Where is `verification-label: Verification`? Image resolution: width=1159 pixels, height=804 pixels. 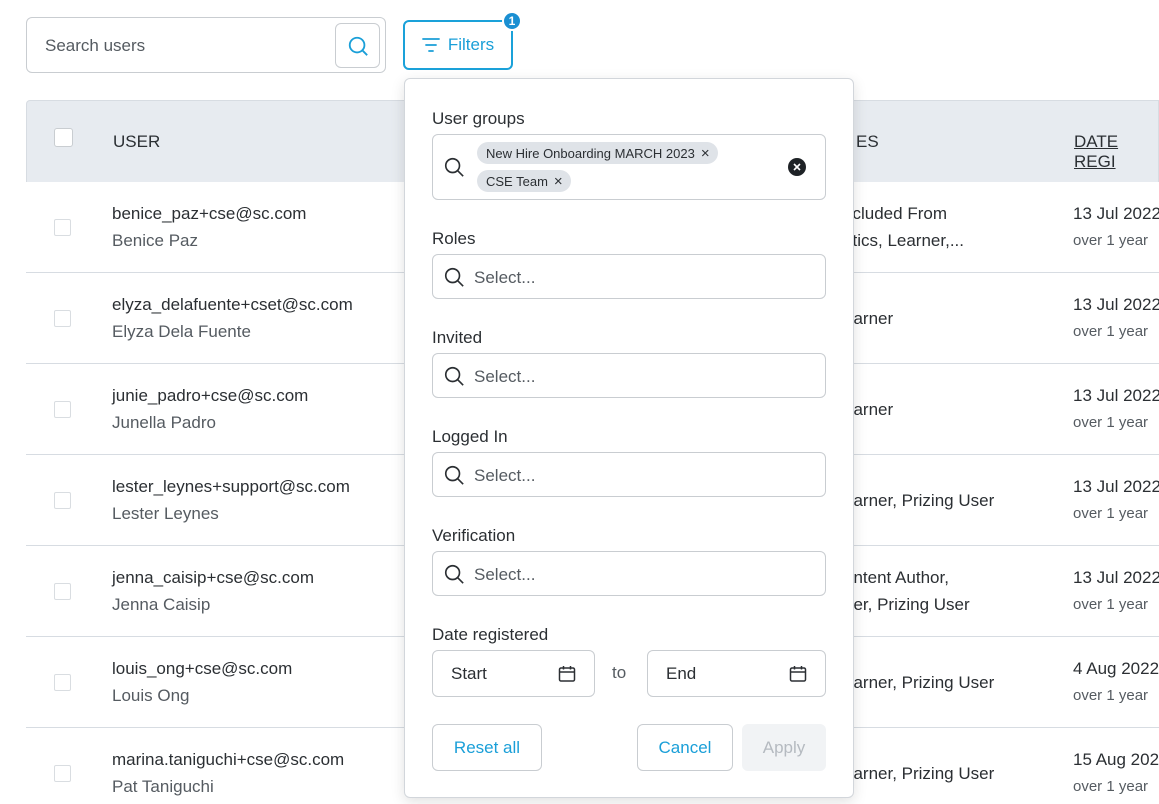
verification-label: Verification is located at coordinates (474, 535).